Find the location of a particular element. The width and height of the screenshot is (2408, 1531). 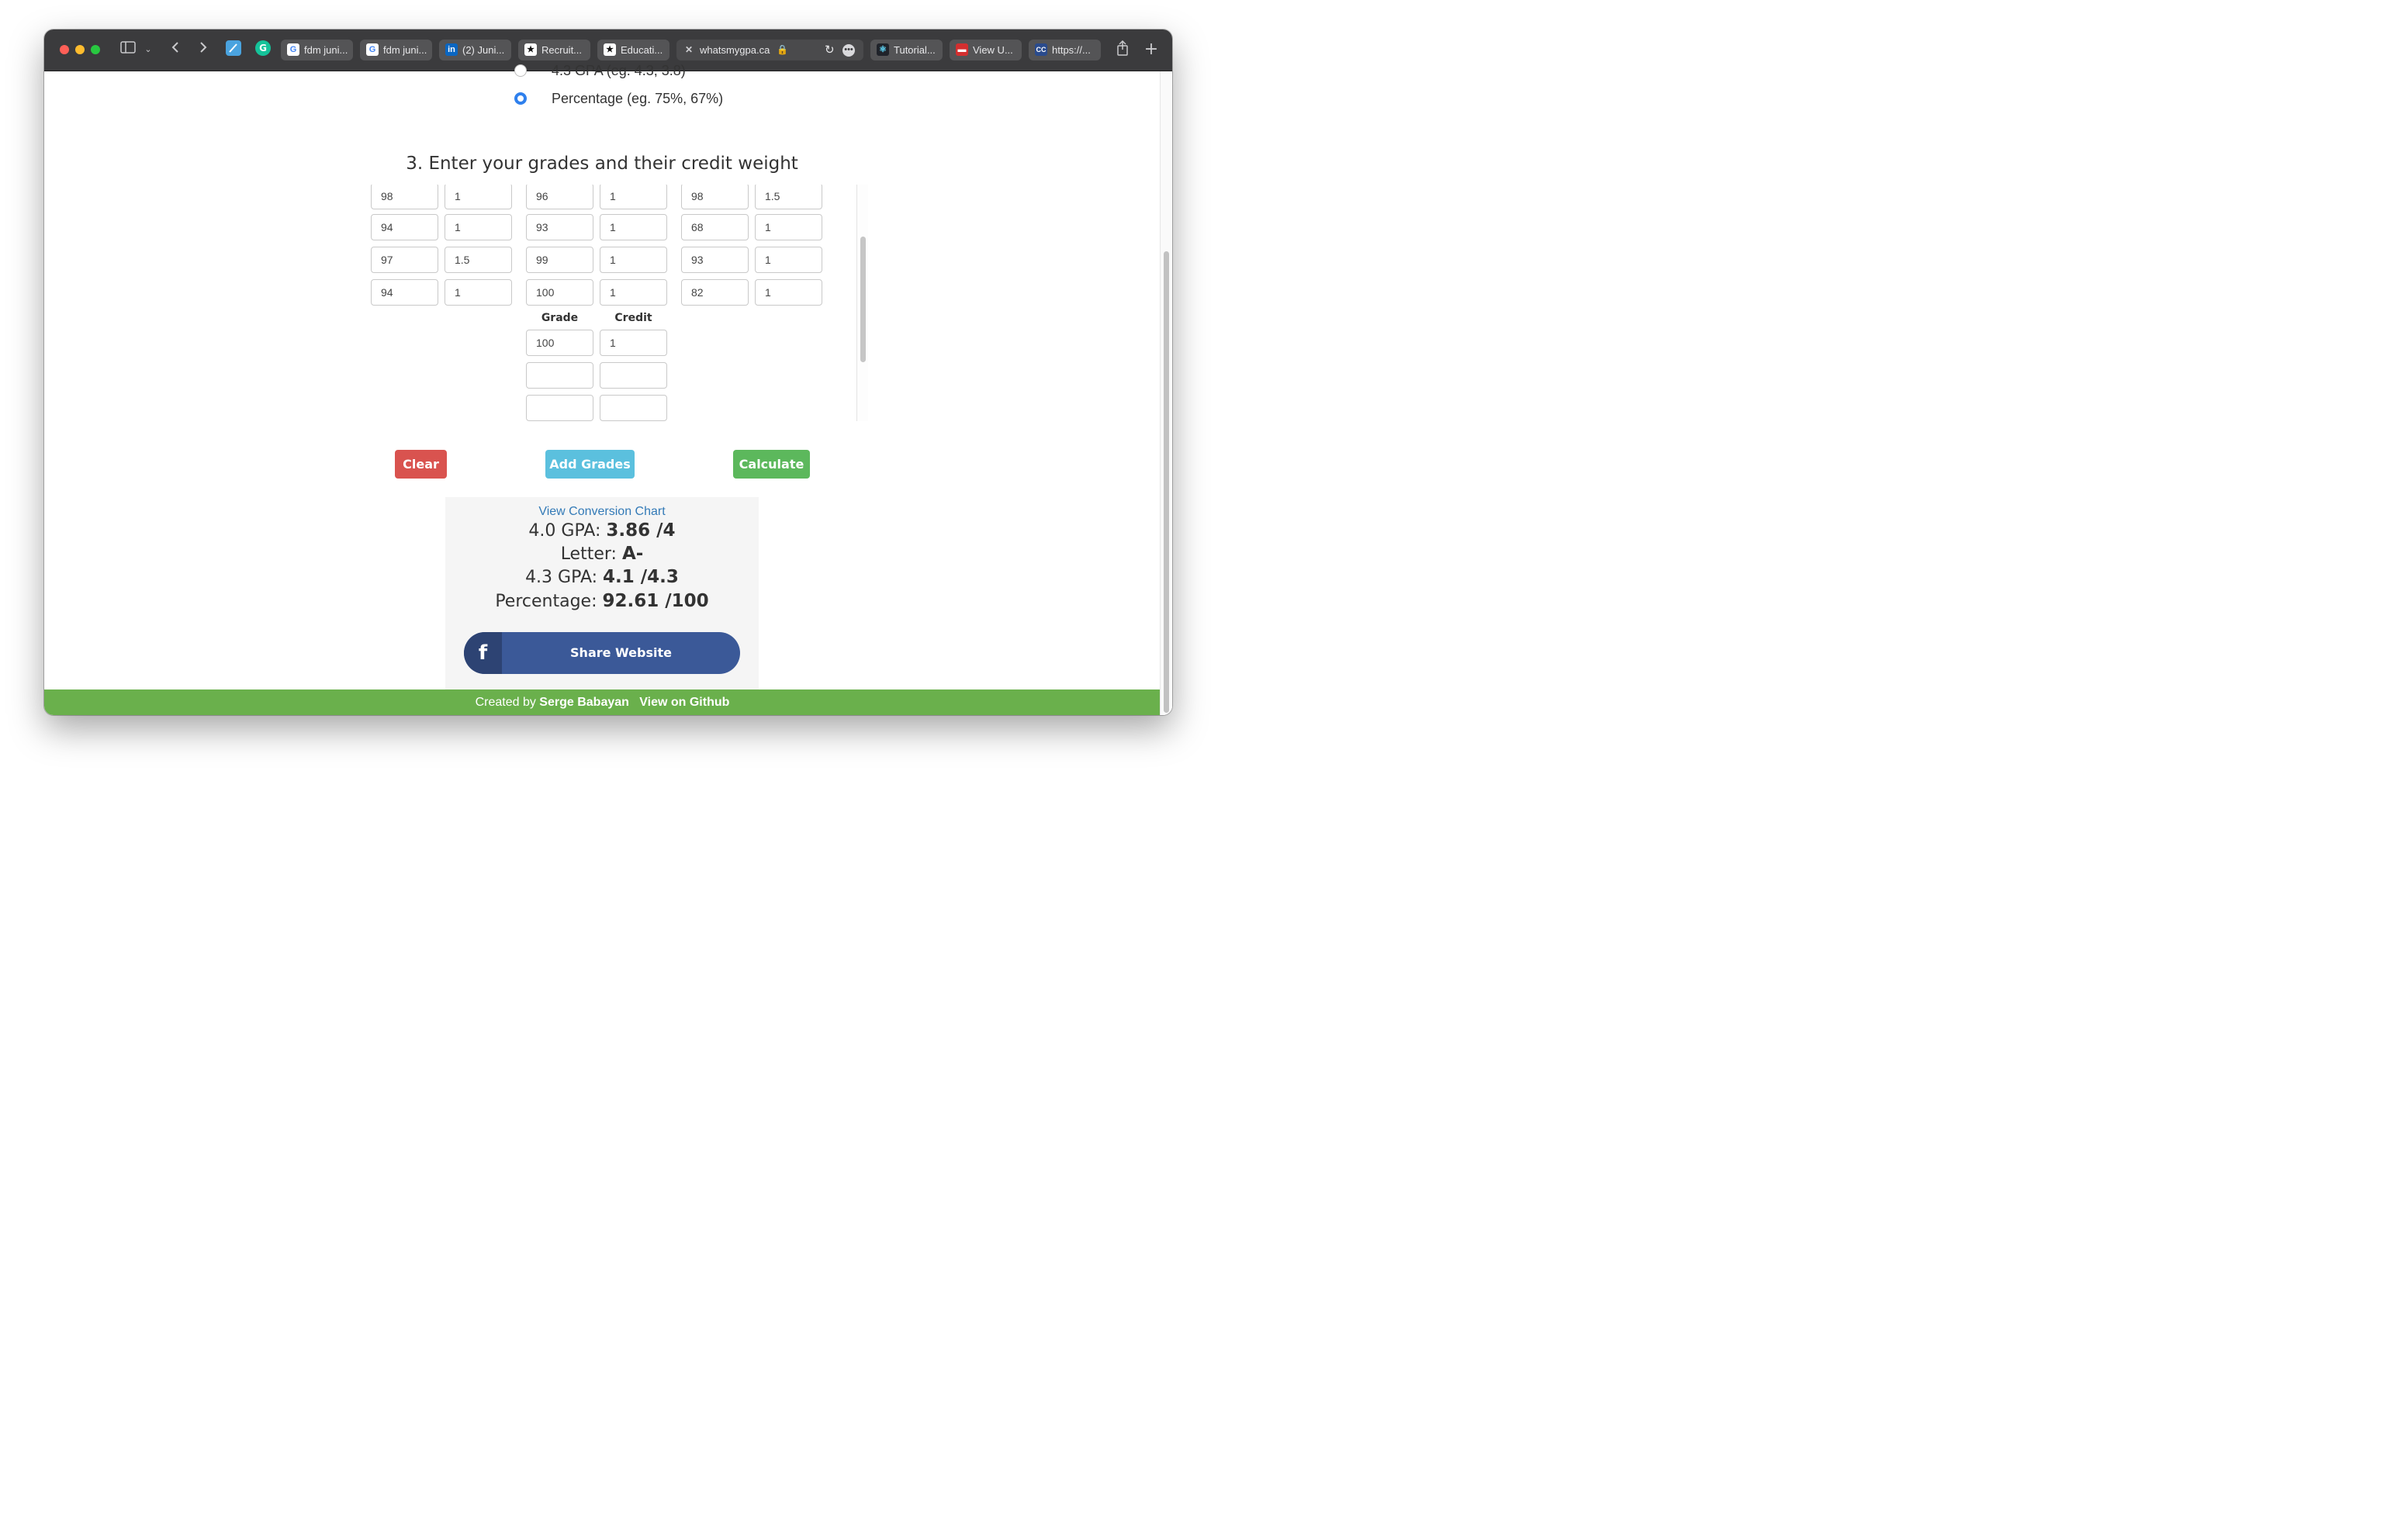

close-icon: ✕ is located at coordinates (689, 49).